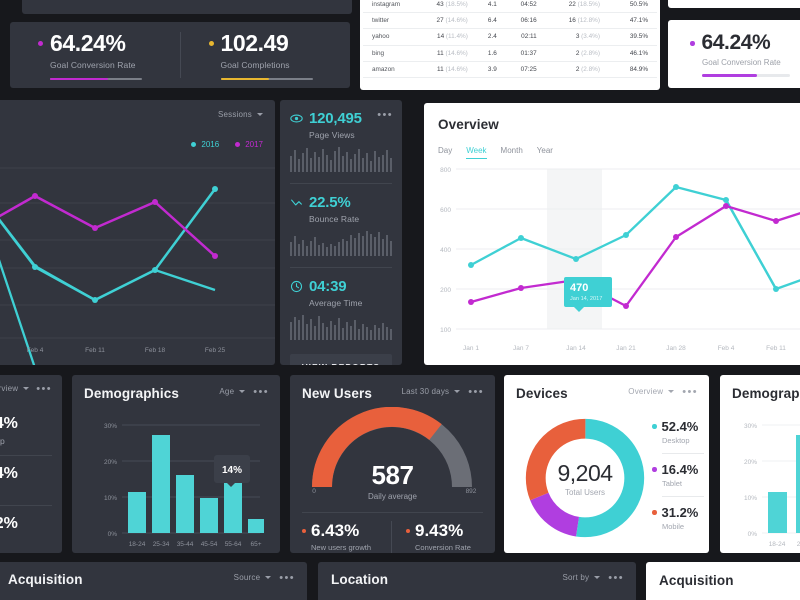  What do you see at coordinates (512, 152) in the screenshot?
I see `tab-month: Month` at bounding box center [512, 152].